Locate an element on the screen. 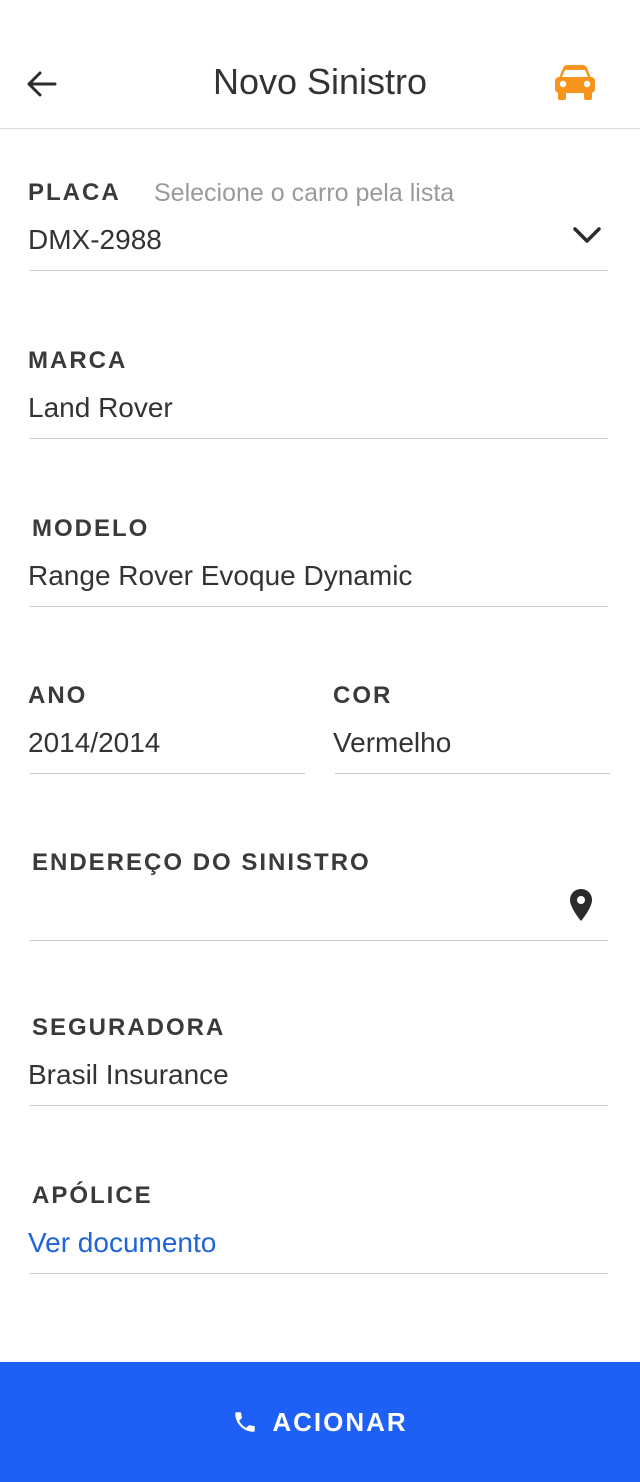  map-pin-icon is located at coordinates (581, 905).